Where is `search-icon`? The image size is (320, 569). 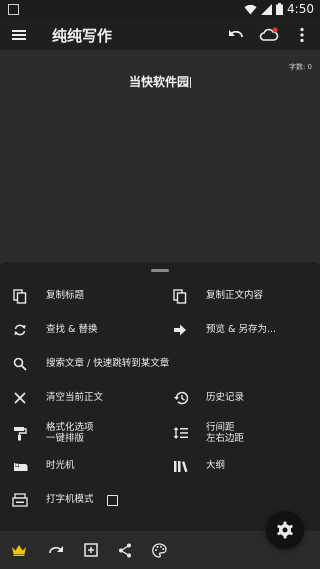 search-icon is located at coordinates (20, 364).